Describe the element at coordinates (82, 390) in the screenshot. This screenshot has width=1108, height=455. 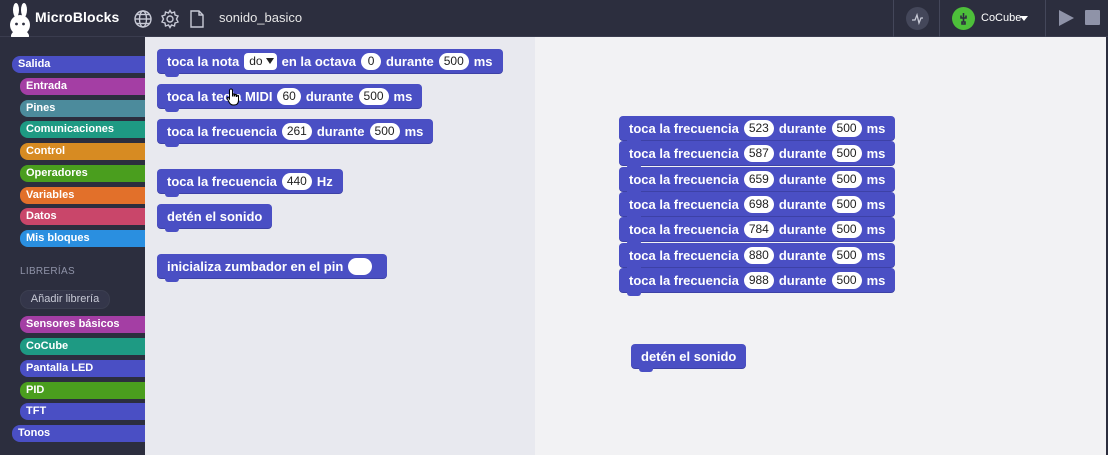
I see `library-pid: PID` at that location.